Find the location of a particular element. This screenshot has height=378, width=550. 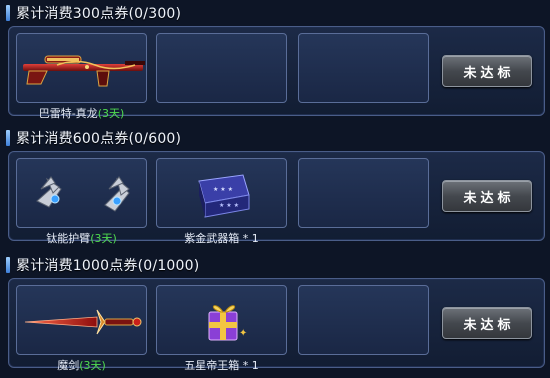

tier-title: 累计消费300点券(0/300) is located at coordinates (99, 14).